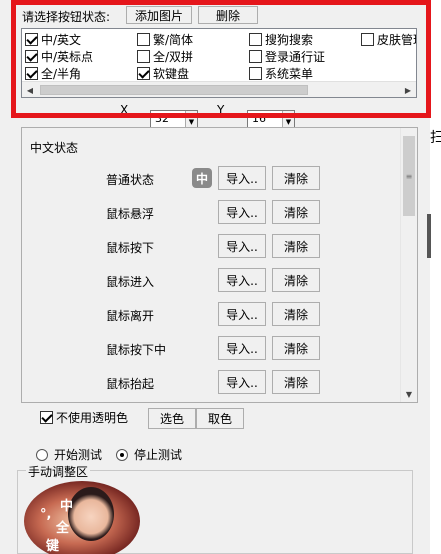 Image resolution: width=441 pixels, height=554 pixels. I want to click on state-label: 鼠标悬浮, so click(130, 214).